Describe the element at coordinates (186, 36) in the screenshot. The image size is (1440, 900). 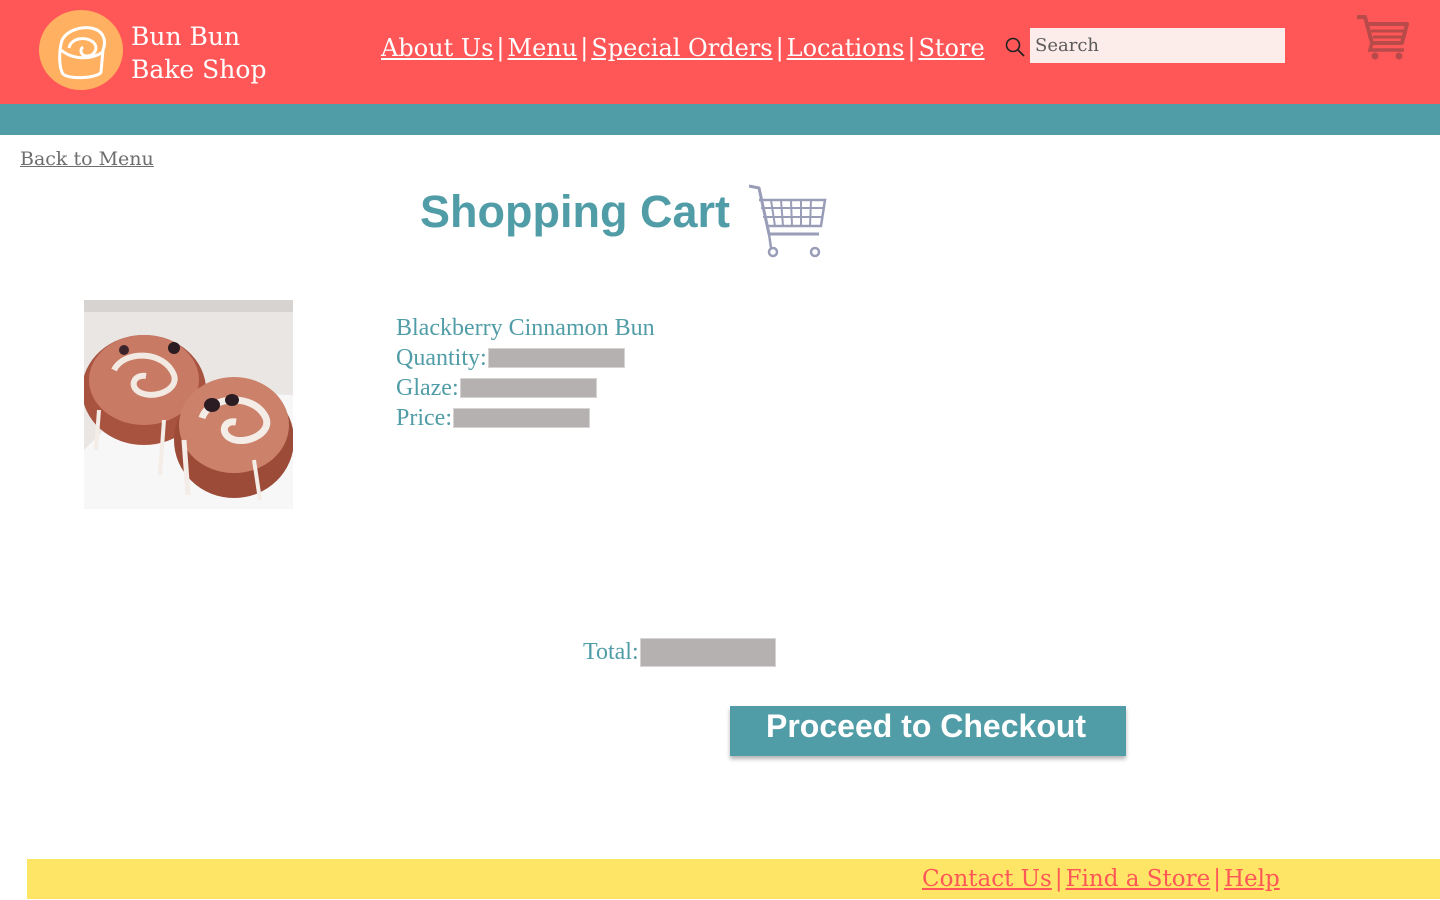
I see `brand-line-1: Bun Bun` at that location.